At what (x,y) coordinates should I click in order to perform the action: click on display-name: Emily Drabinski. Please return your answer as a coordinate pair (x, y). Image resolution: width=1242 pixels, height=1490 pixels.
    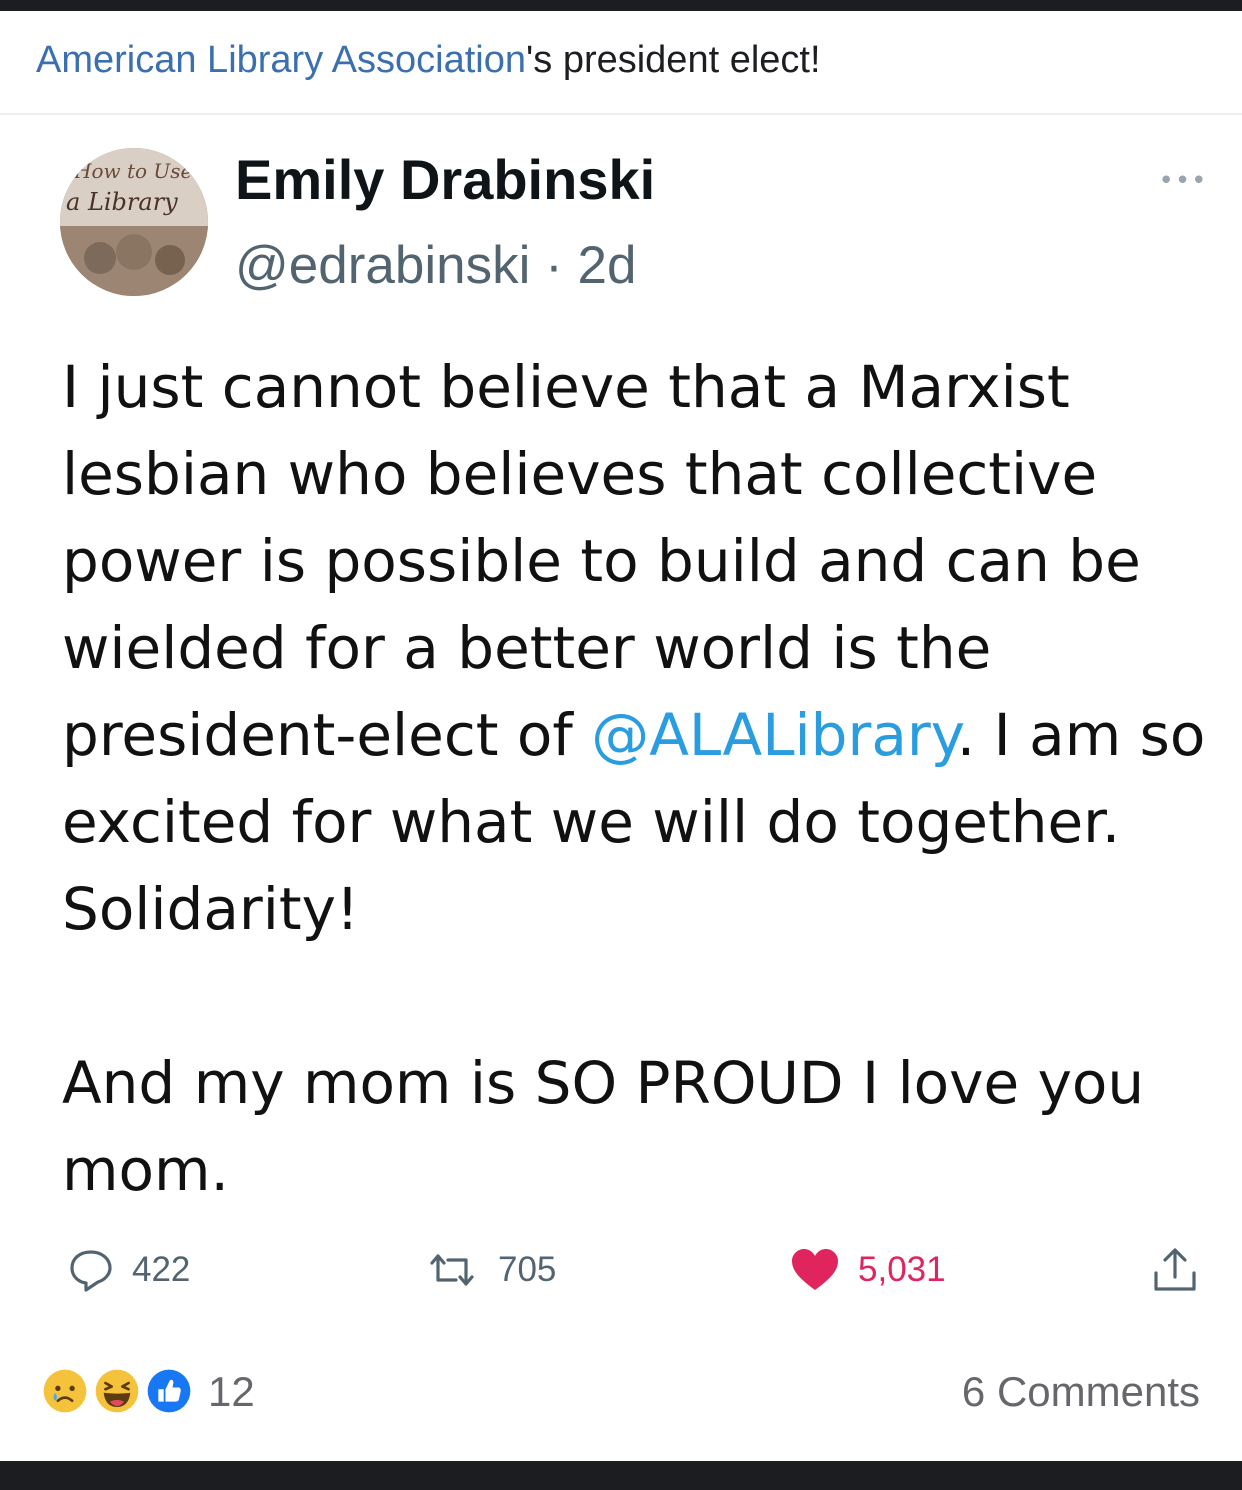
    Looking at the image, I should click on (445, 180).